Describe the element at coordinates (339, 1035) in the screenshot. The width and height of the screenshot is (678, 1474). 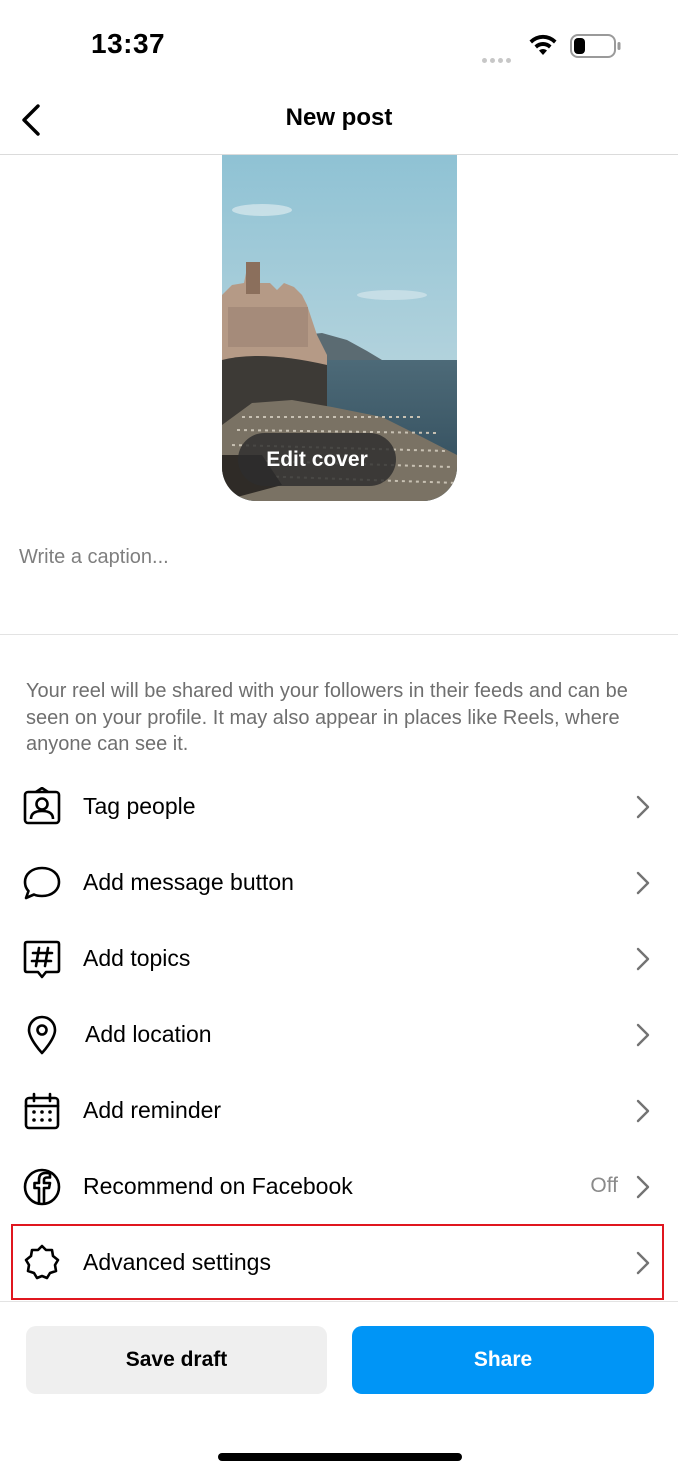
I see `menu-item-add-location: Add location` at that location.